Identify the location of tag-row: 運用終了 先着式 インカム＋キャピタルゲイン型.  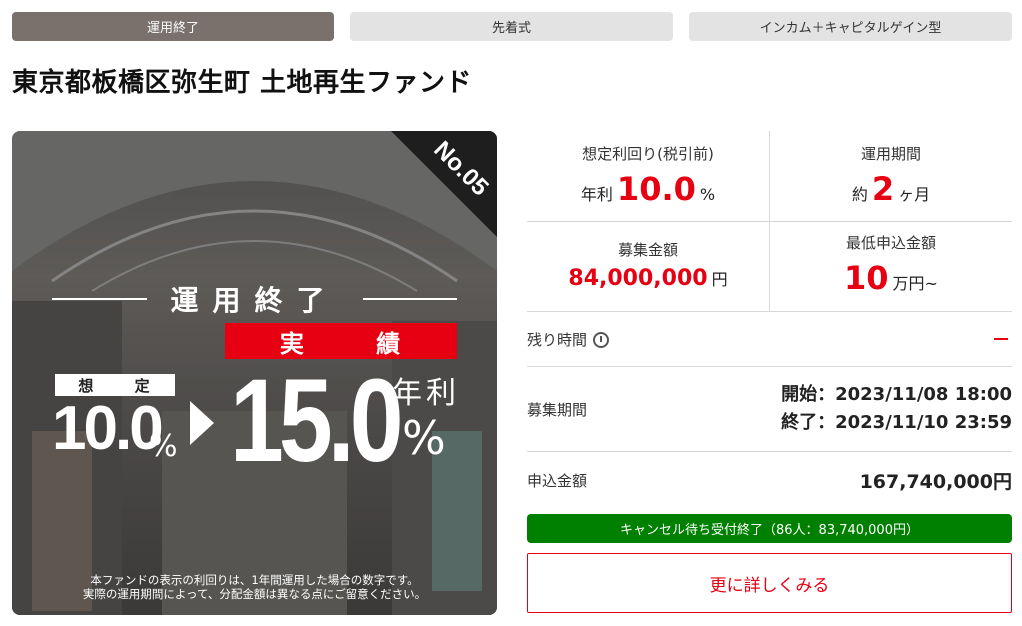
(512, 26).